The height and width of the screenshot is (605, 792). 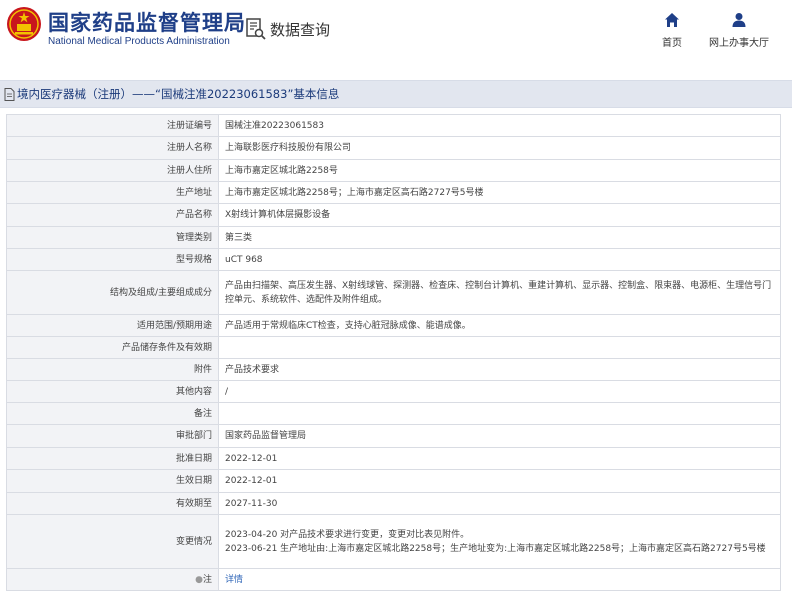 What do you see at coordinates (112, 125) in the screenshot?
I see `row-label: 注册证编号` at bounding box center [112, 125].